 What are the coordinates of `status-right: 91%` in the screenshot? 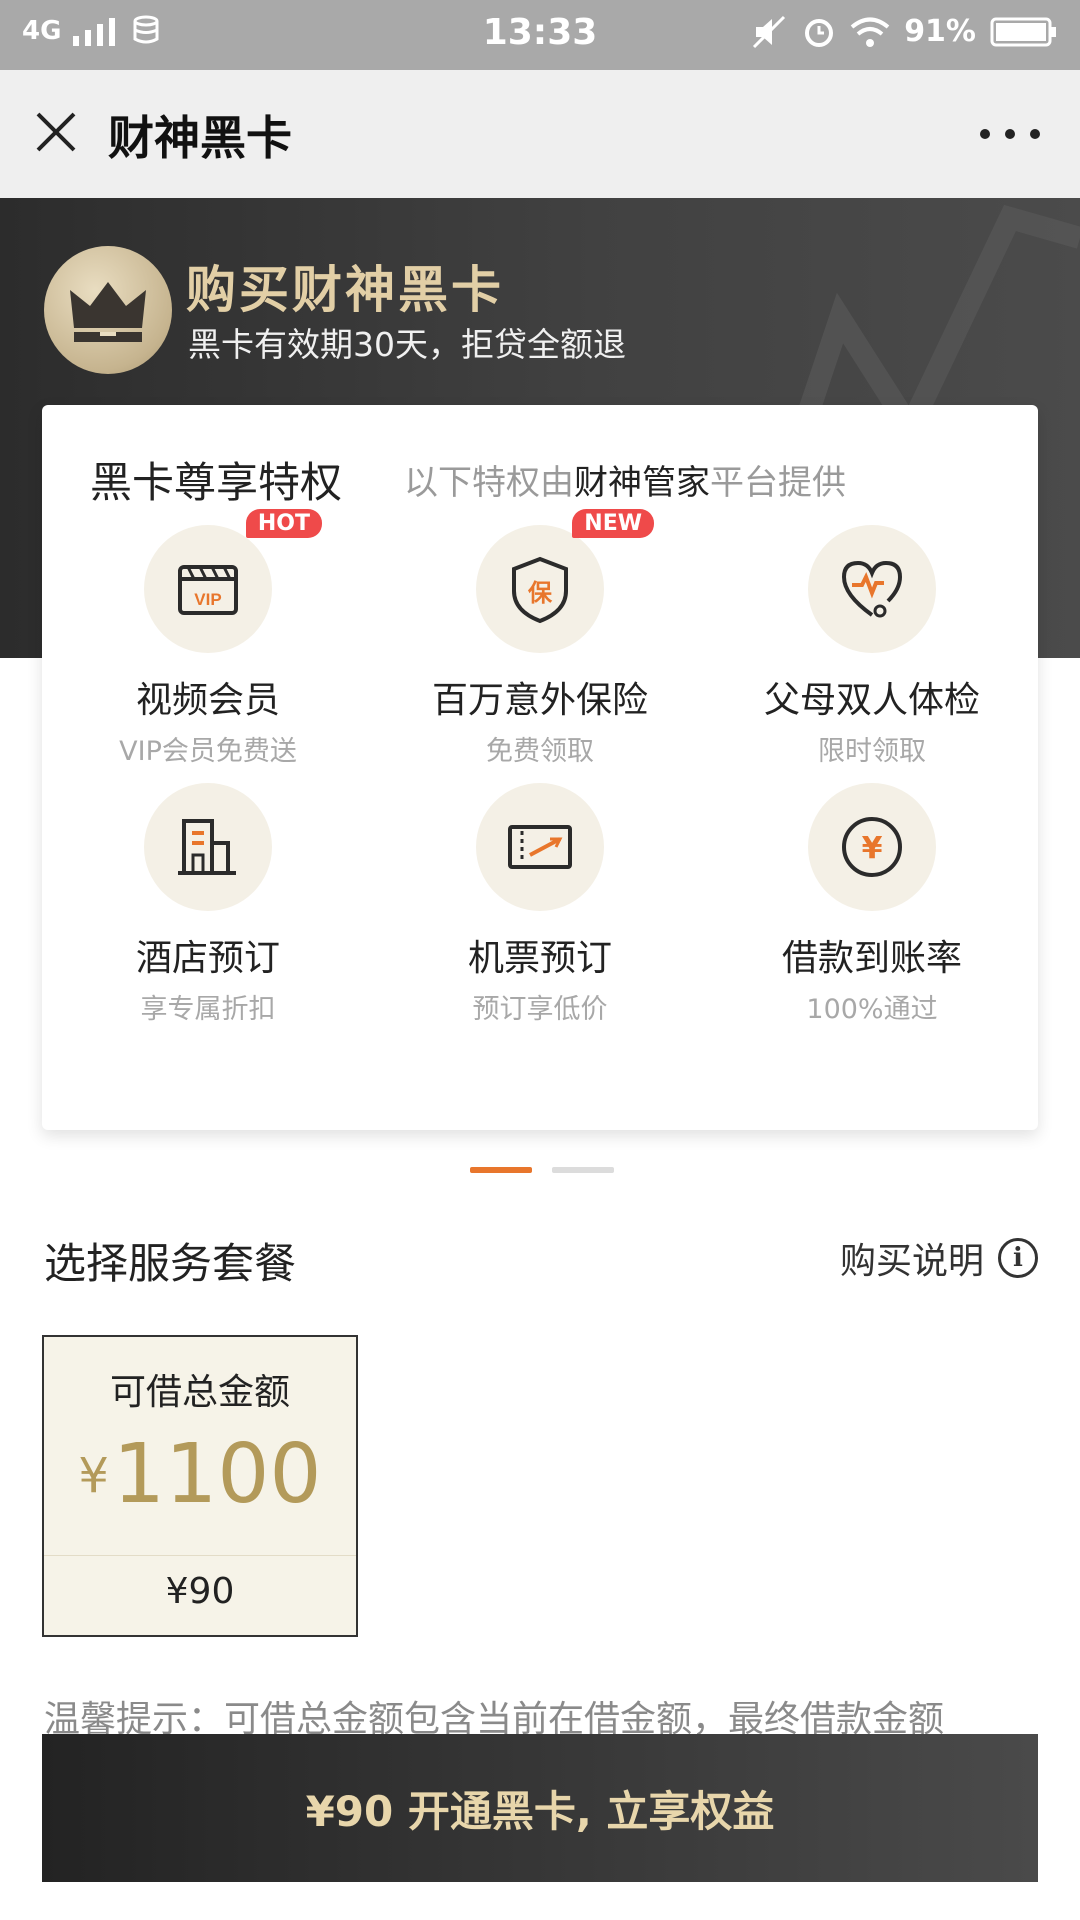 It's located at (905, 31).